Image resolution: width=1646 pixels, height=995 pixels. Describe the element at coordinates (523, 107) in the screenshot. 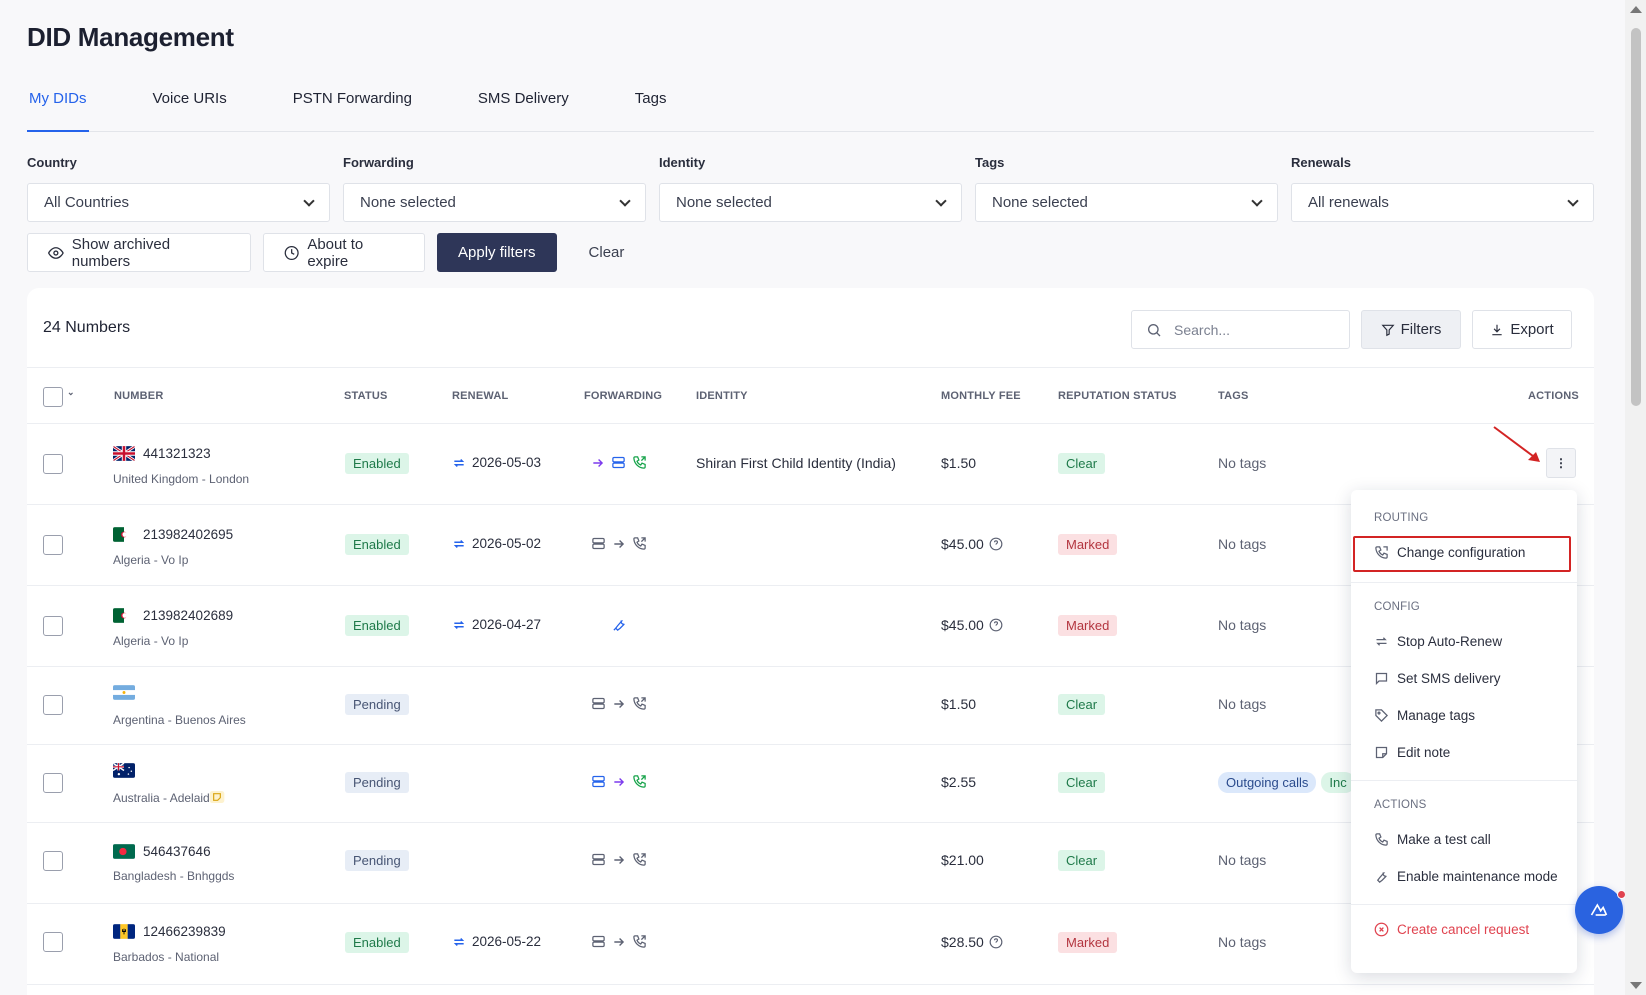

I see `tab-sms-delivery: SMS Delivery` at that location.